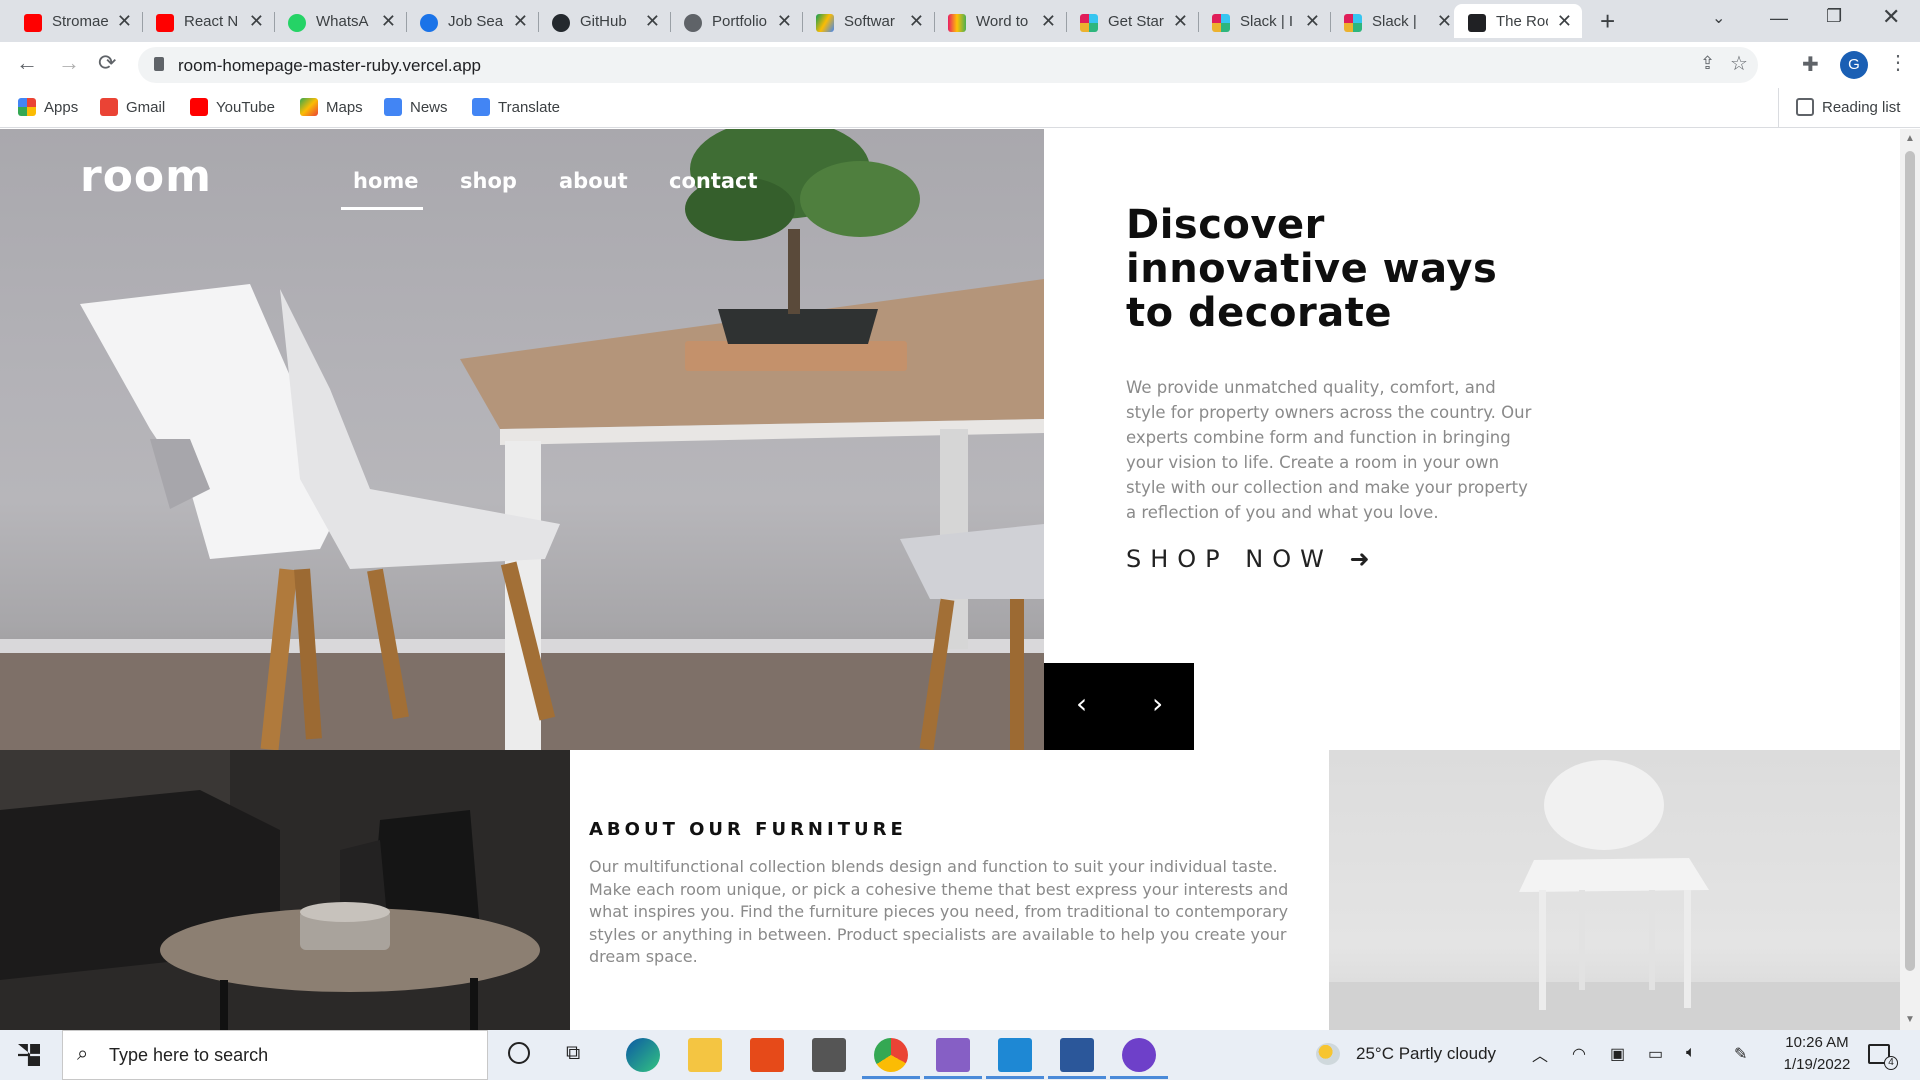 This screenshot has width=1920, height=1080. What do you see at coordinates (1834, 16) in the screenshot?
I see `restore-button: ❐` at bounding box center [1834, 16].